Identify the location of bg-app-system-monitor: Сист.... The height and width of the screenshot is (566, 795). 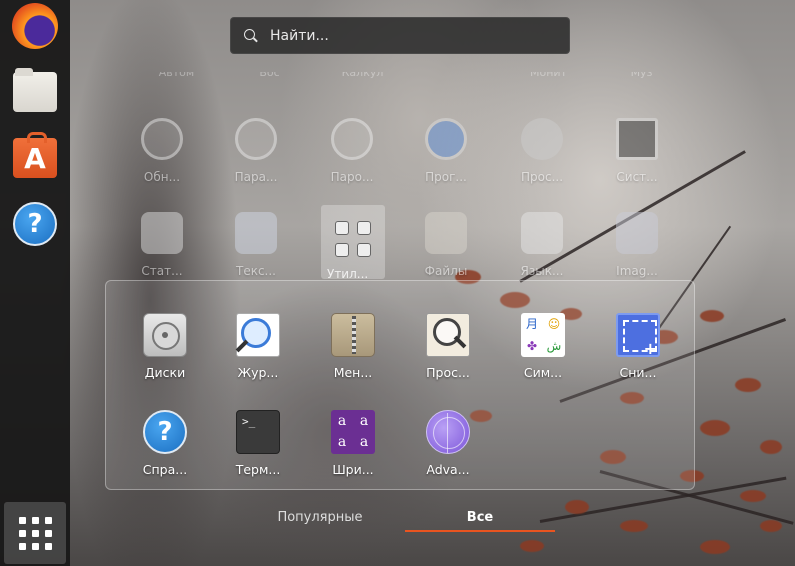
(637, 156).